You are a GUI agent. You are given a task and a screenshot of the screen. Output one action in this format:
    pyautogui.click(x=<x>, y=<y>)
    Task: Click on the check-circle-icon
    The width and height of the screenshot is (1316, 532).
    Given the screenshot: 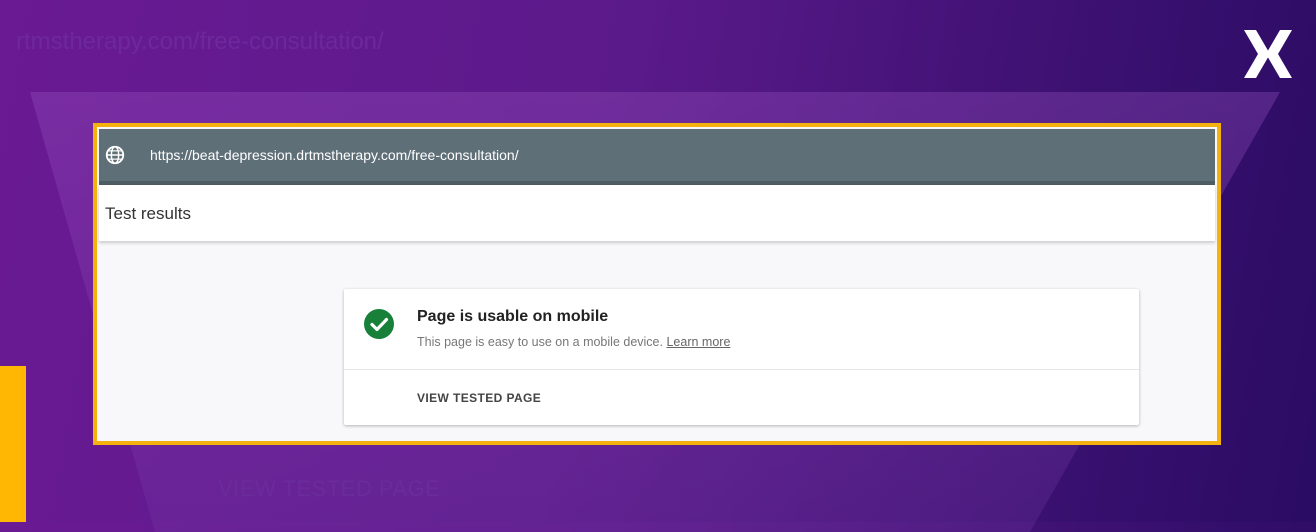 What is the action you would take?
    pyautogui.click(x=379, y=324)
    